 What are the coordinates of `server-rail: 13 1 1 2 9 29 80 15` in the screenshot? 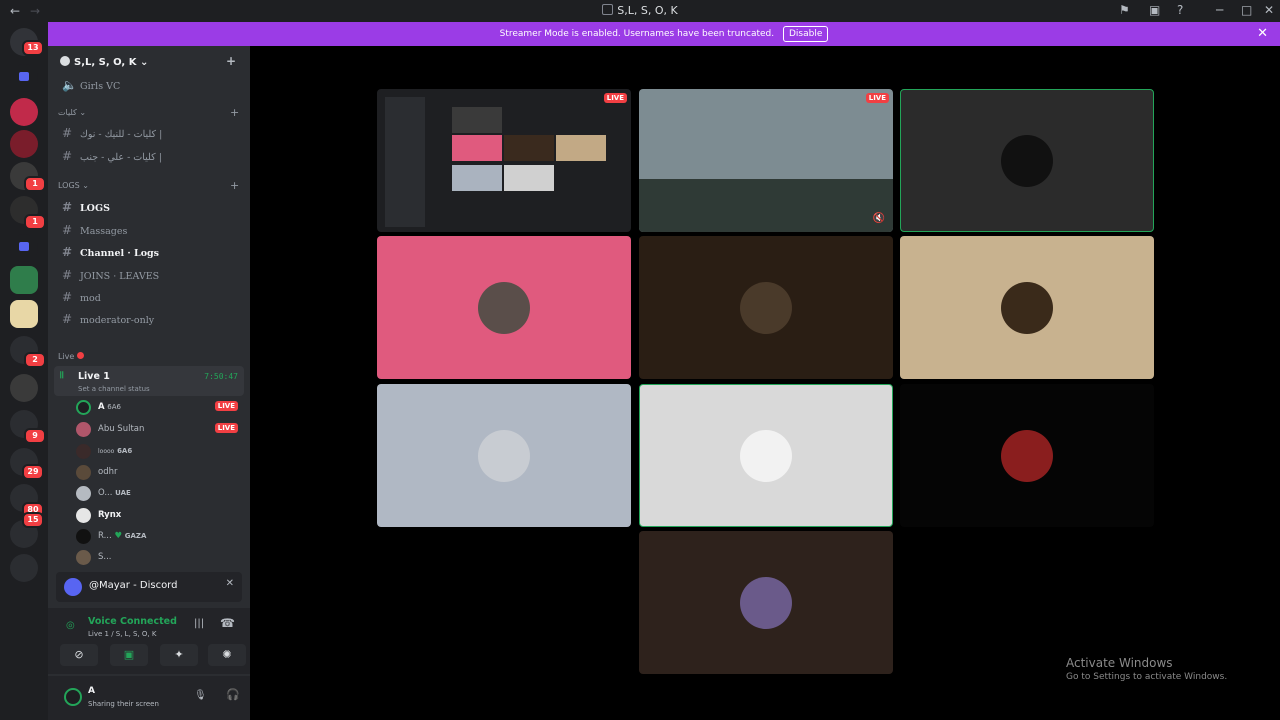 It's located at (24, 371).